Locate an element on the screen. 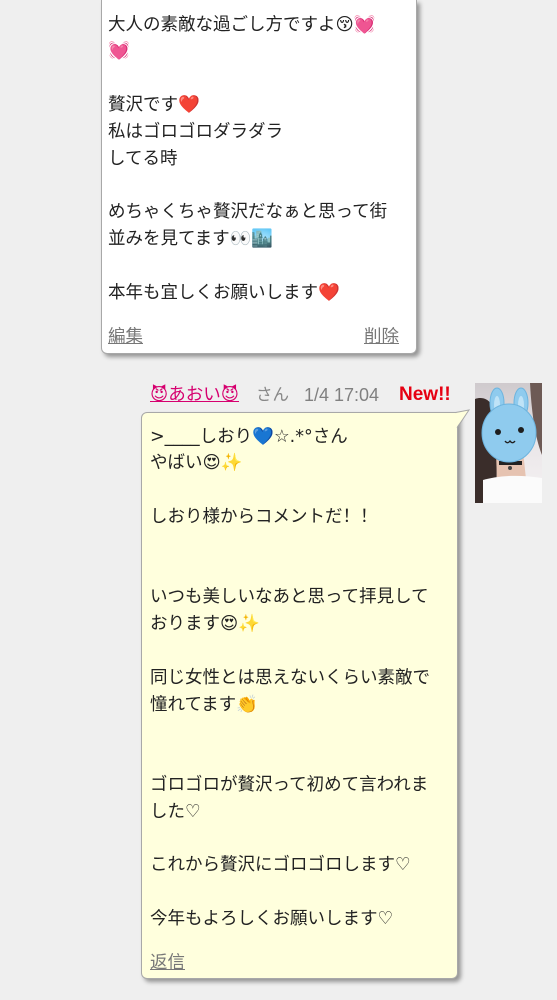  comment-line: やばい😍✨ is located at coordinates (196, 463).